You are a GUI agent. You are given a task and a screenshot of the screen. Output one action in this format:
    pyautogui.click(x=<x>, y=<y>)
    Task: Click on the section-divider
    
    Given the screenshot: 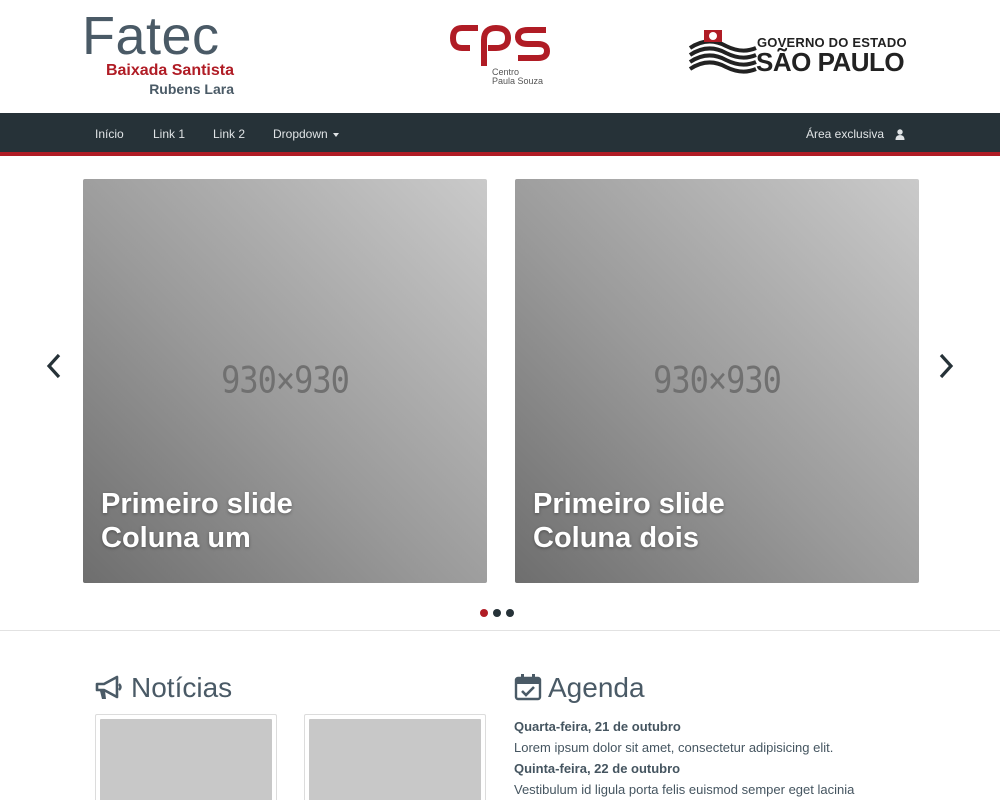 What is the action you would take?
    pyautogui.click(x=500, y=630)
    